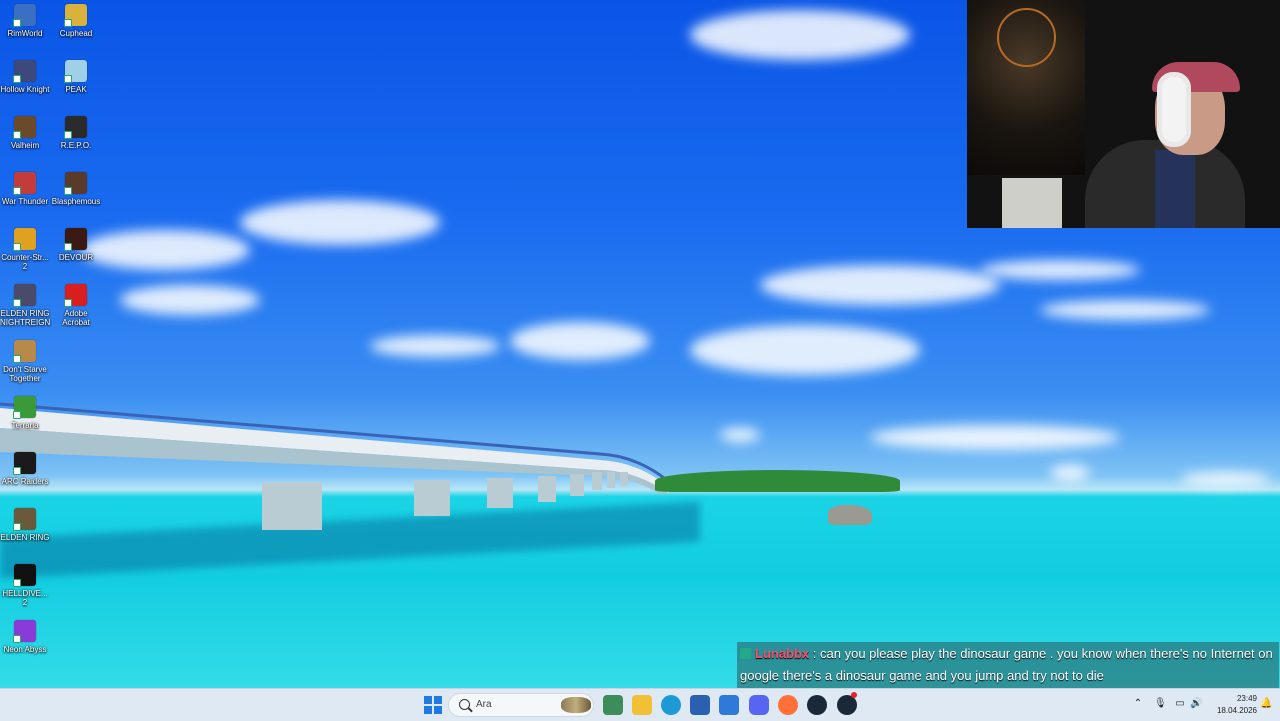  I want to click on bell-icon: 🔔, so click(1266, 703).